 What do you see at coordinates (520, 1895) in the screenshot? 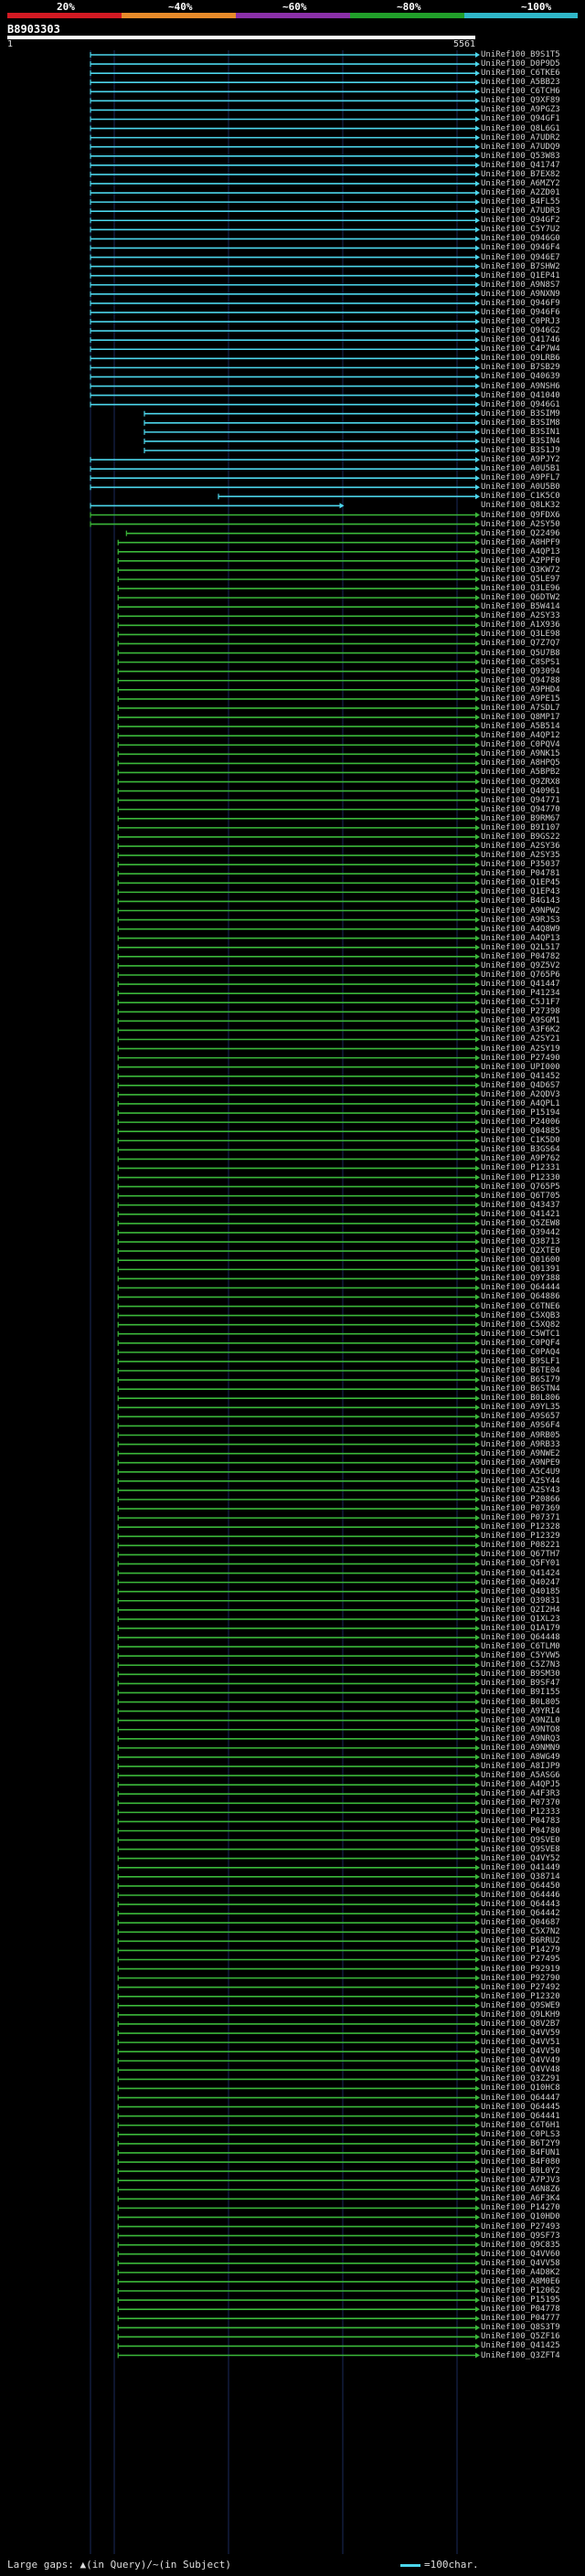
I see `hit-label: UniRef100_Q64446` at bounding box center [520, 1895].